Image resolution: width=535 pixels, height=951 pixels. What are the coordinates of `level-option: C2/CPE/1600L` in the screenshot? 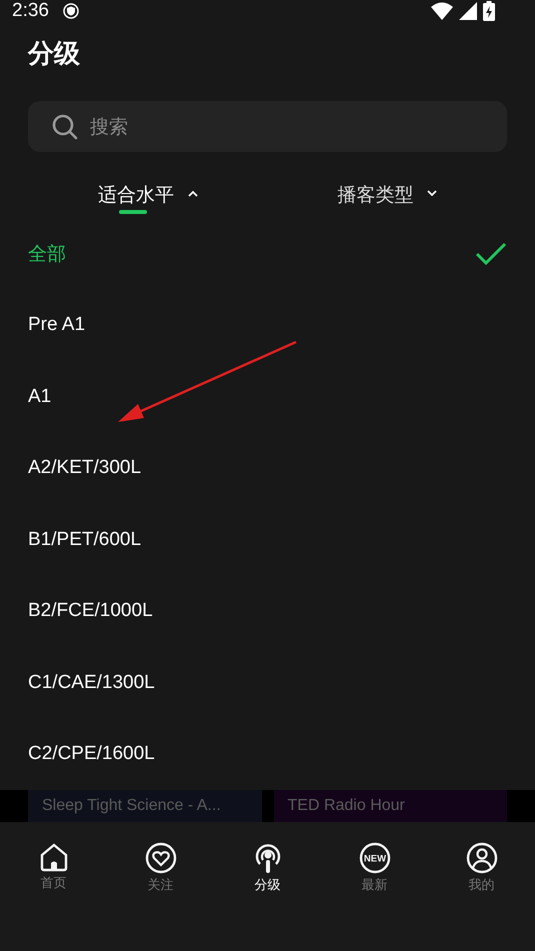 It's located at (267, 754).